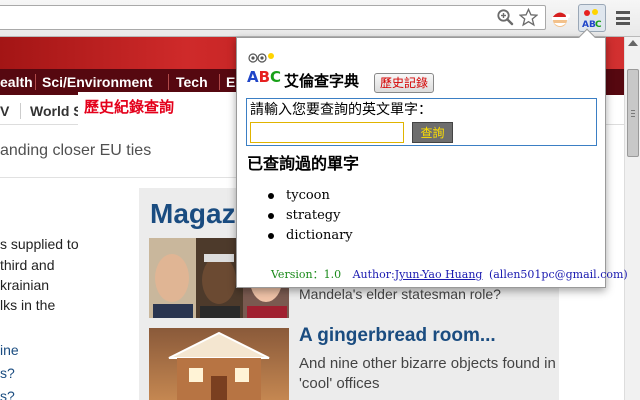 The height and width of the screenshot is (400, 640). I want to click on author-label: Author:, so click(373, 274).